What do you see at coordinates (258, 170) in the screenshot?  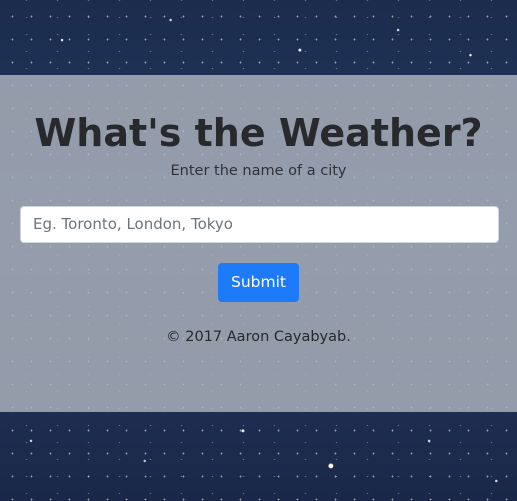 I see `page-subtitle: Enter the name of a city` at bounding box center [258, 170].